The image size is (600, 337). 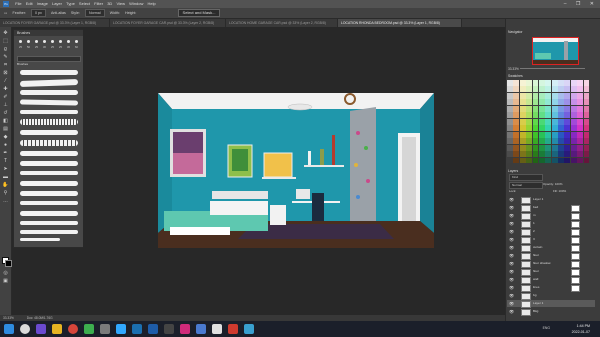 I want to click on swatches-title: Swatches, so click(x=515, y=76).